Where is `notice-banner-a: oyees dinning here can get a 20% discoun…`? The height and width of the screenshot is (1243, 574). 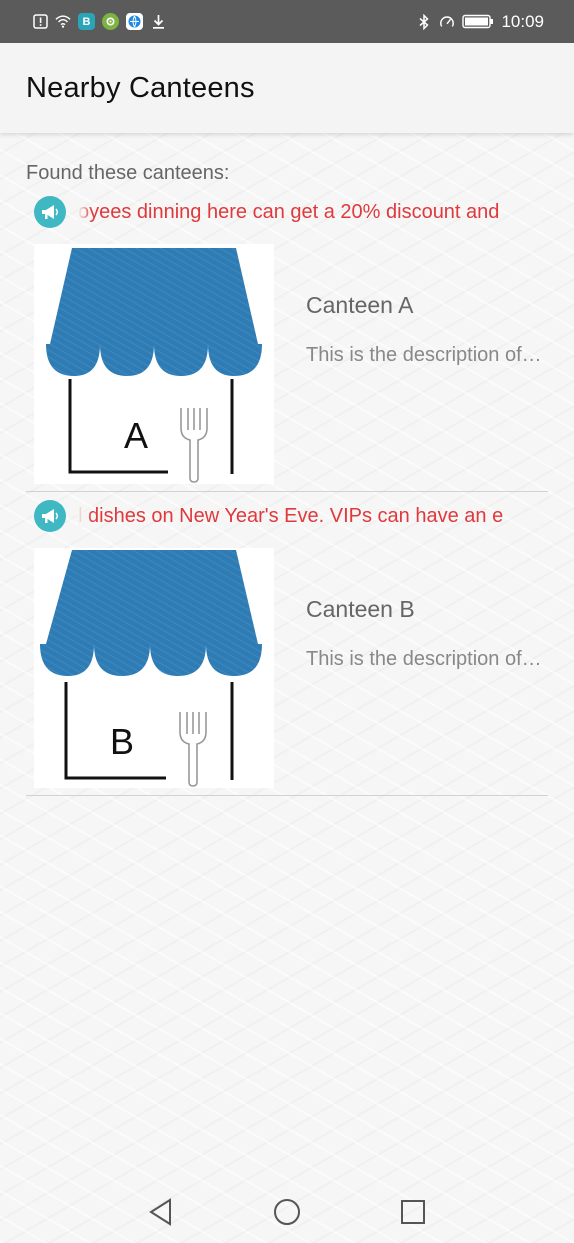 notice-banner-a: oyees dinning here can get a 20% discoun… is located at coordinates (289, 212).